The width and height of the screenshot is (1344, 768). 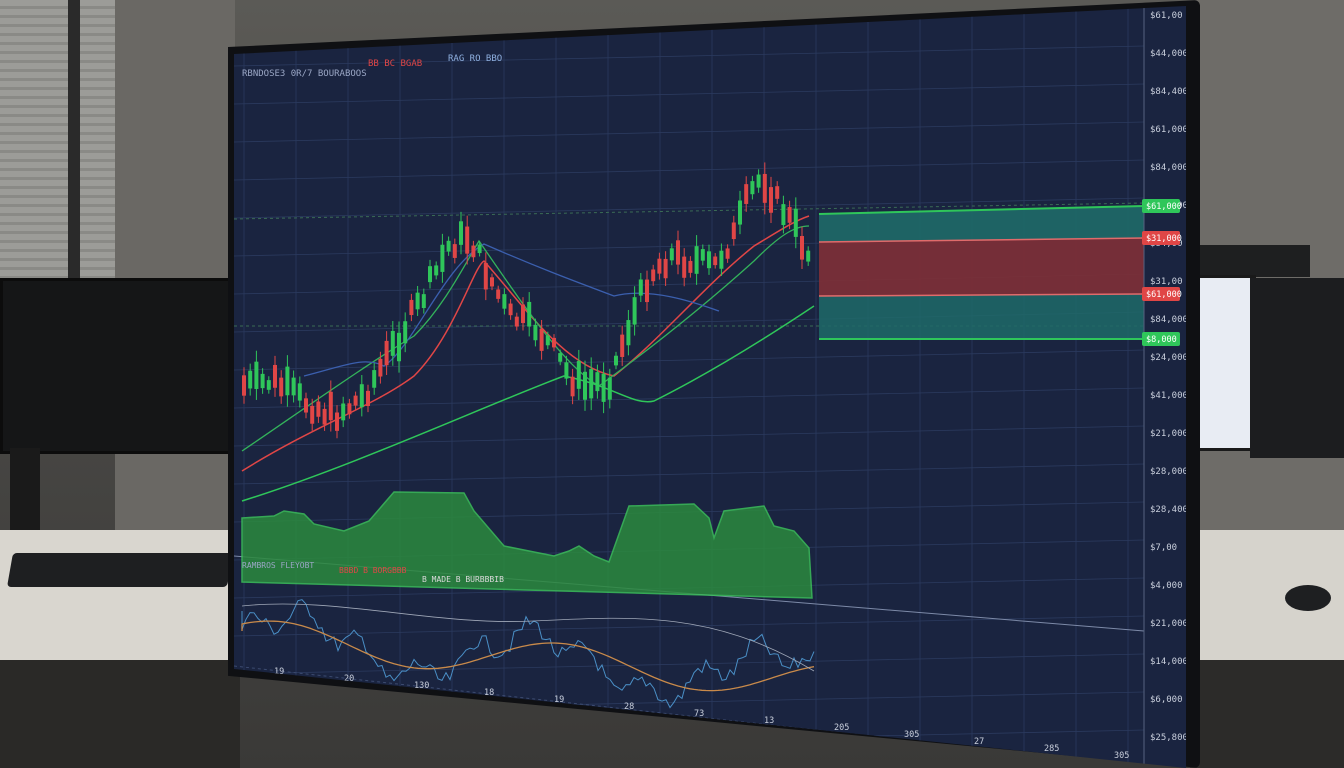 I want to click on time-axis: 1920130181928731320530527285305, so click(x=701, y=714).